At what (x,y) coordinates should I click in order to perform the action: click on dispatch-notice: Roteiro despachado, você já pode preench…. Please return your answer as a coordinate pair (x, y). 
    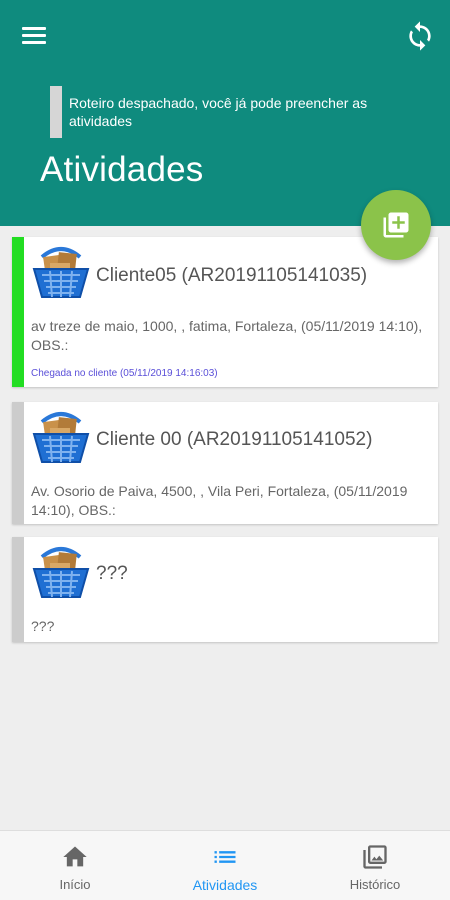
    Looking at the image, I should click on (235, 112).